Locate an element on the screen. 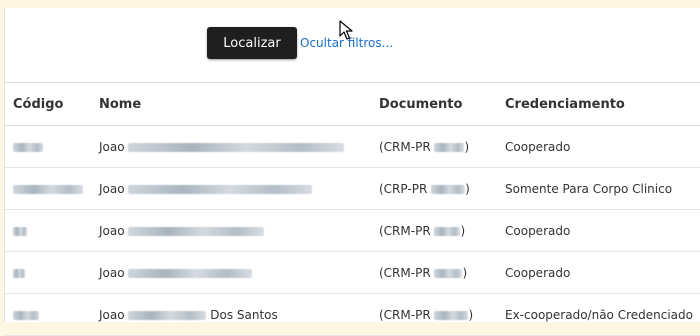 Image resolution: width=700 pixels, height=336 pixels. column-header-credenciamento: Credenciamento is located at coordinates (602, 104).